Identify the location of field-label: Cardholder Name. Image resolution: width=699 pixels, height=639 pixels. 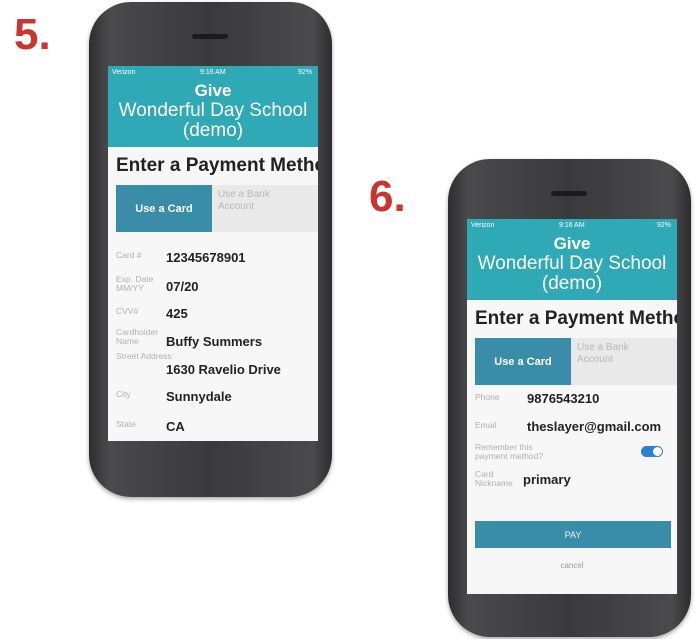
(137, 336).